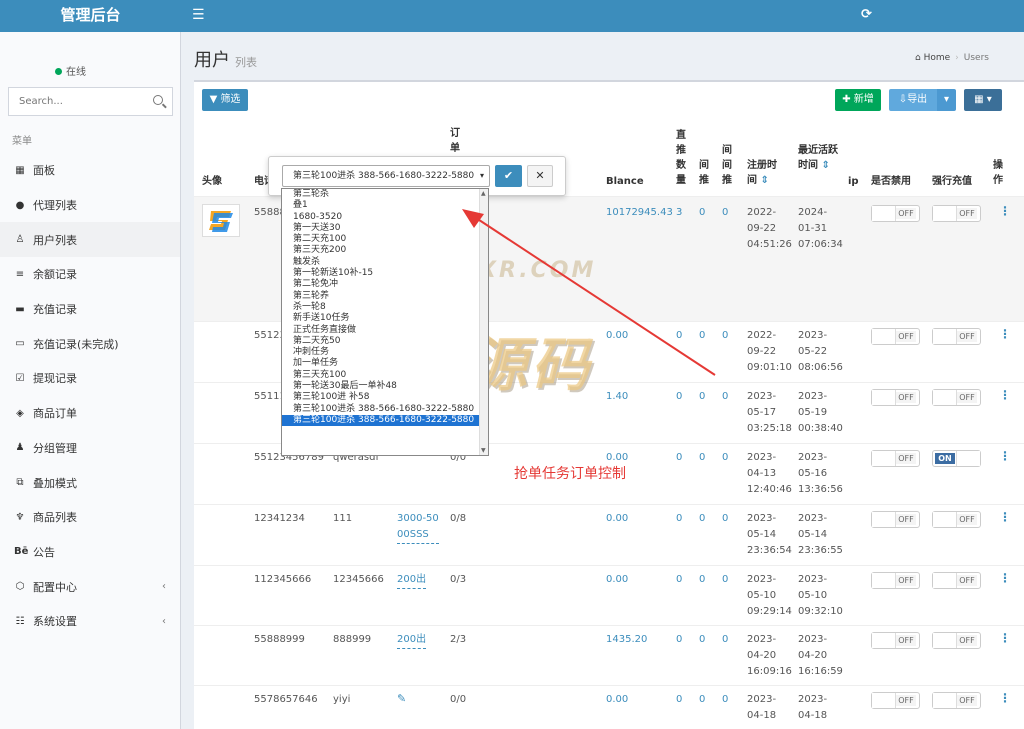 Image resolution: width=1024 pixels, height=729 pixels. I want to click on dropdown-option: 第一轮送30最后一单补48, so click(385, 386).